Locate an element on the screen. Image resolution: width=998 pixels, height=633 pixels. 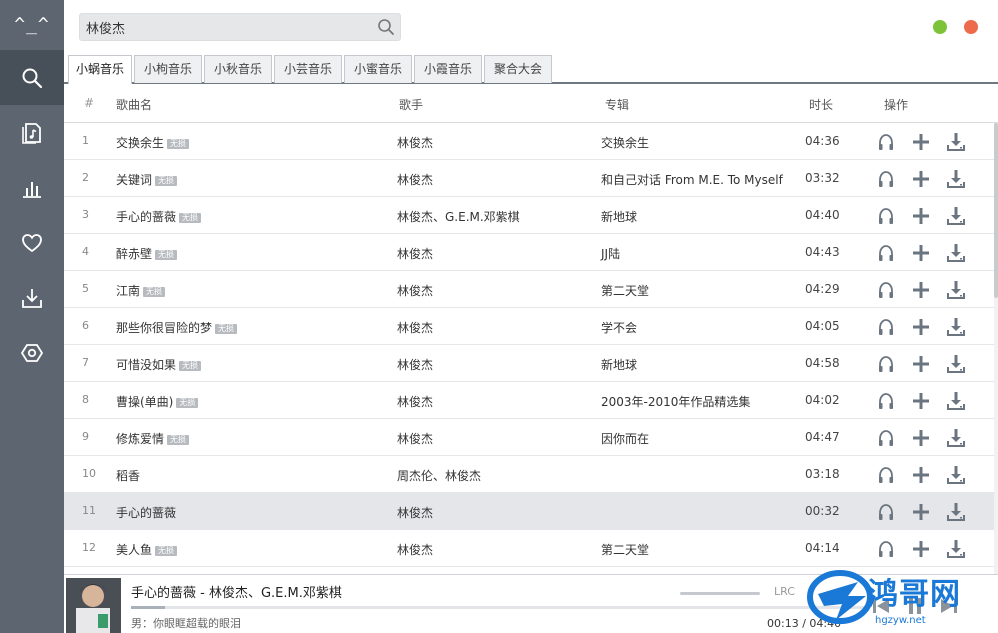
scrollbar is located at coordinates (996, 348).